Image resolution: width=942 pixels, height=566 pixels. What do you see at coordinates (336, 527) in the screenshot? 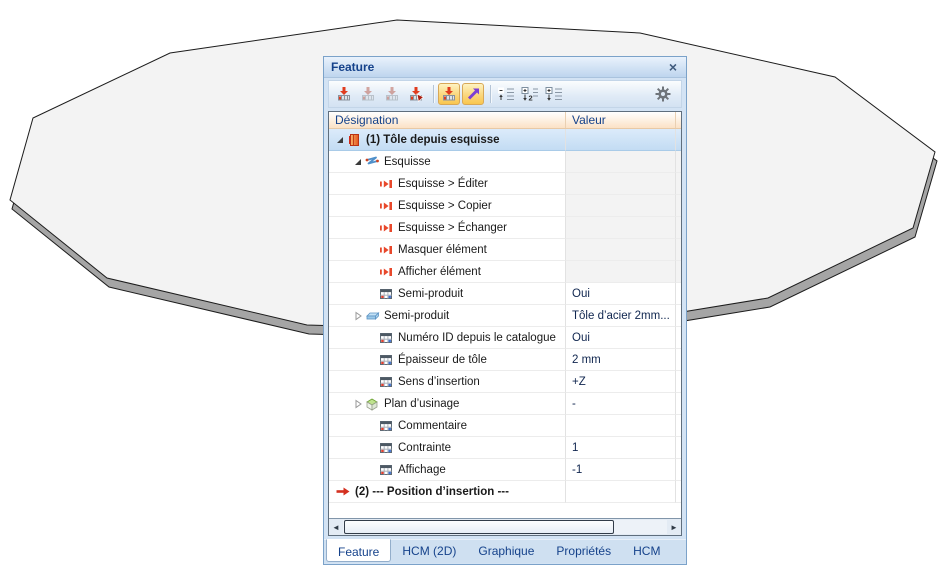
I see `scroll-left-button: ◄` at bounding box center [336, 527].